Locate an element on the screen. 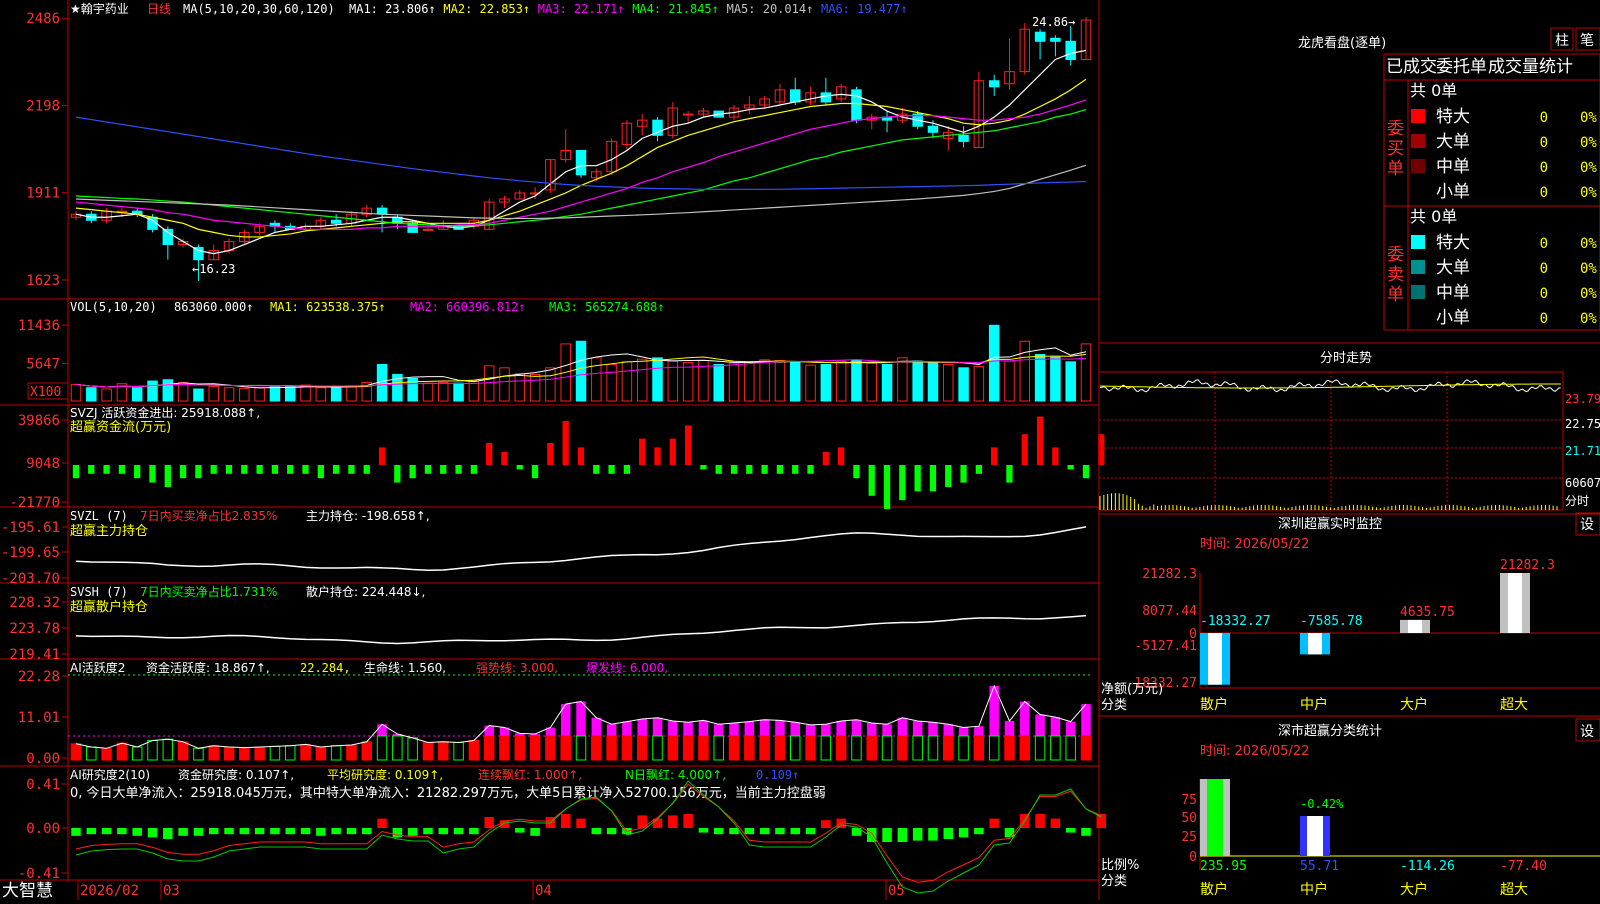  monitor-tick-label: 8077.44 is located at coordinates (1169, 611).